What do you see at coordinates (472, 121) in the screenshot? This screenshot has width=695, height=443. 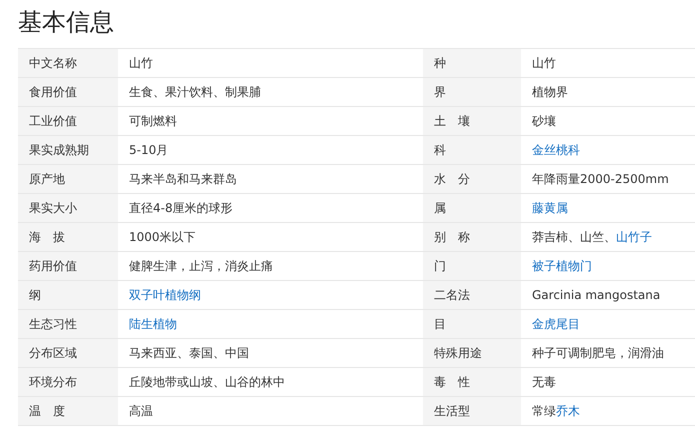 I see `label-cell: 土 壤` at bounding box center [472, 121].